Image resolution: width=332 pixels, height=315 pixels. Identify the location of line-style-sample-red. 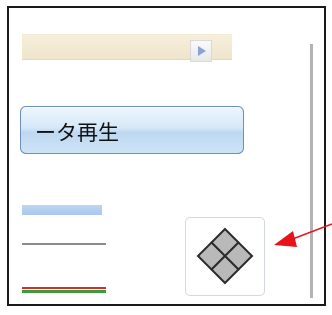
(64, 288).